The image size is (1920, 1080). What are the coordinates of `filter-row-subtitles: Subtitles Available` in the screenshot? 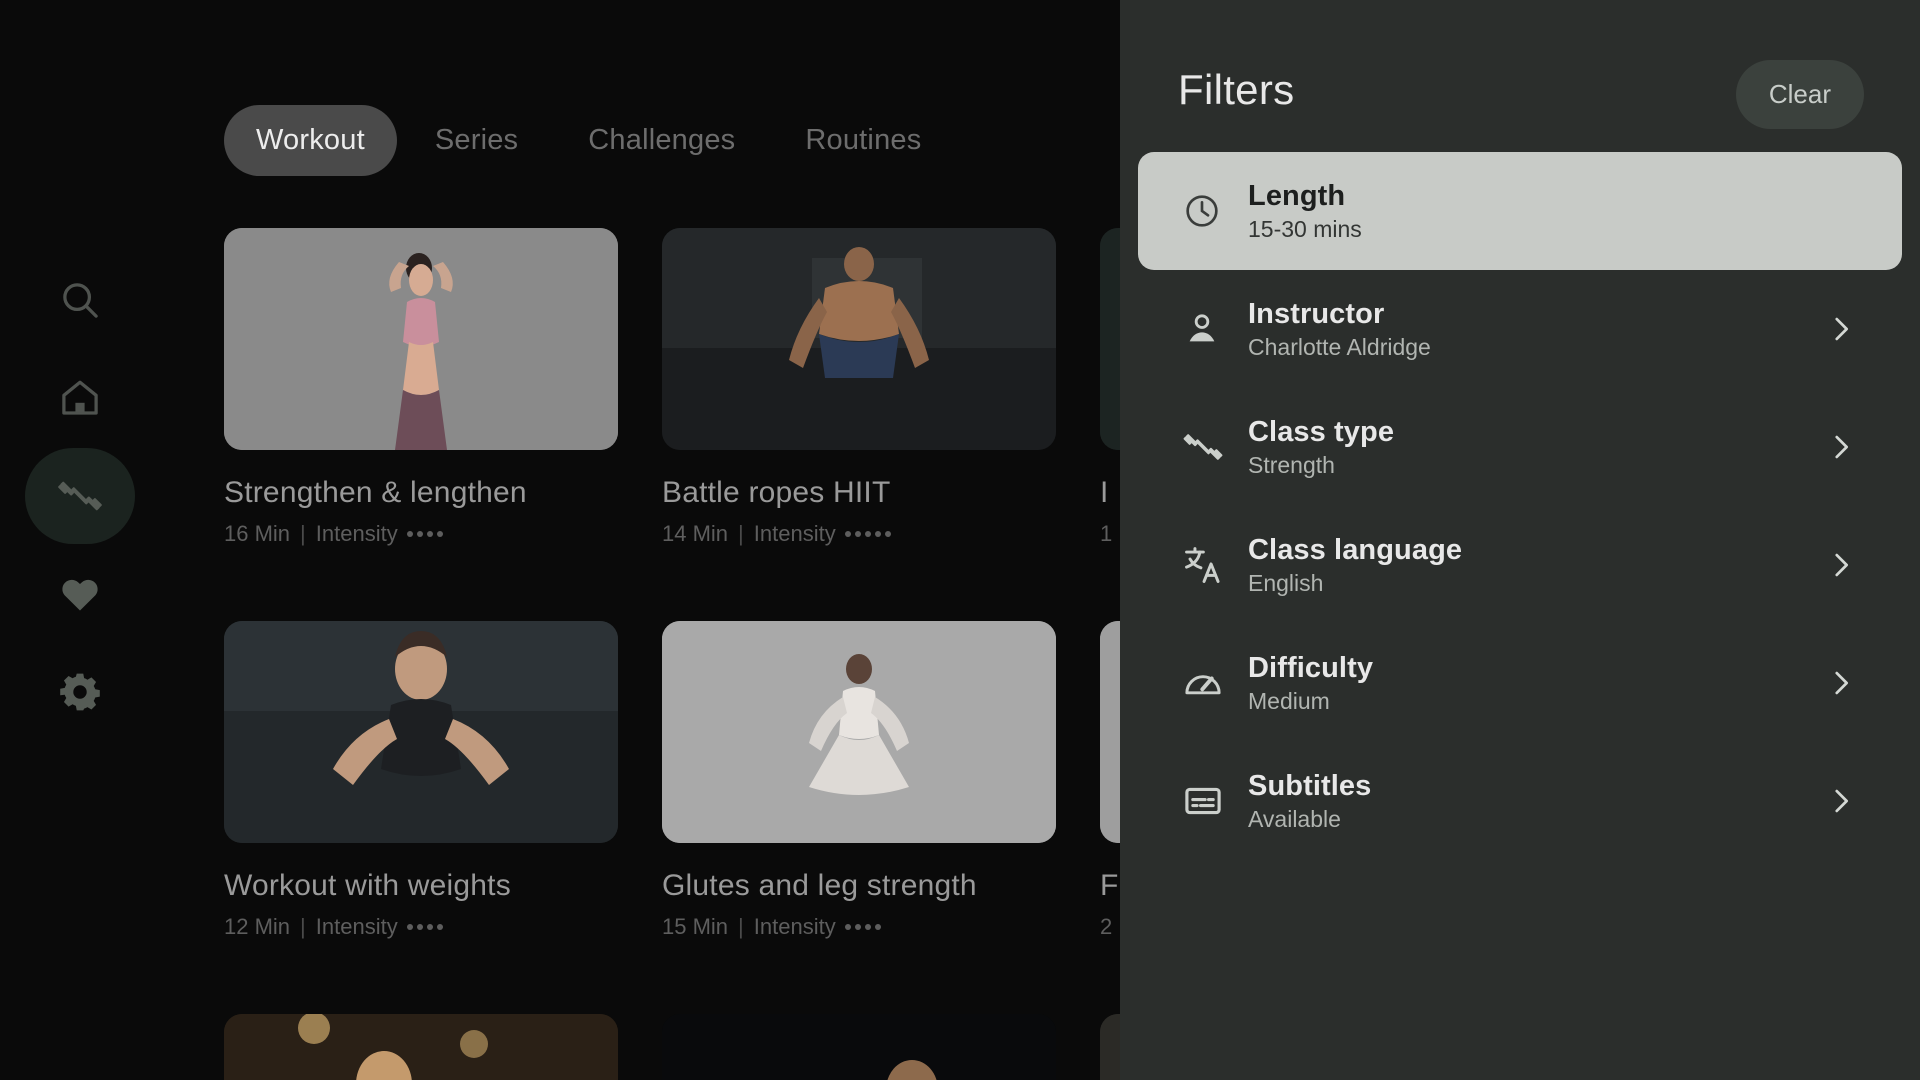 It's located at (1520, 801).